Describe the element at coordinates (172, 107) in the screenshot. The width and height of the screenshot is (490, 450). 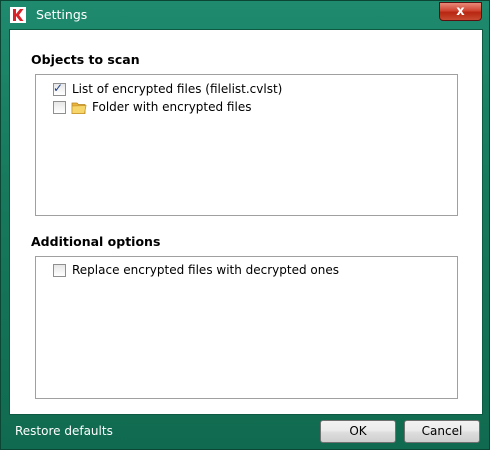
I see `folder-label: Folder with encrypted files` at that location.